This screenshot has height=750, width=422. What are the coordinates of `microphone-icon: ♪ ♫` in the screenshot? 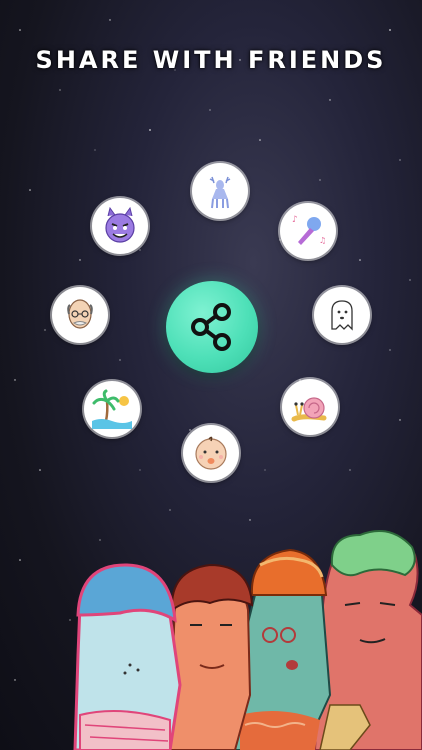 It's located at (309, 230).